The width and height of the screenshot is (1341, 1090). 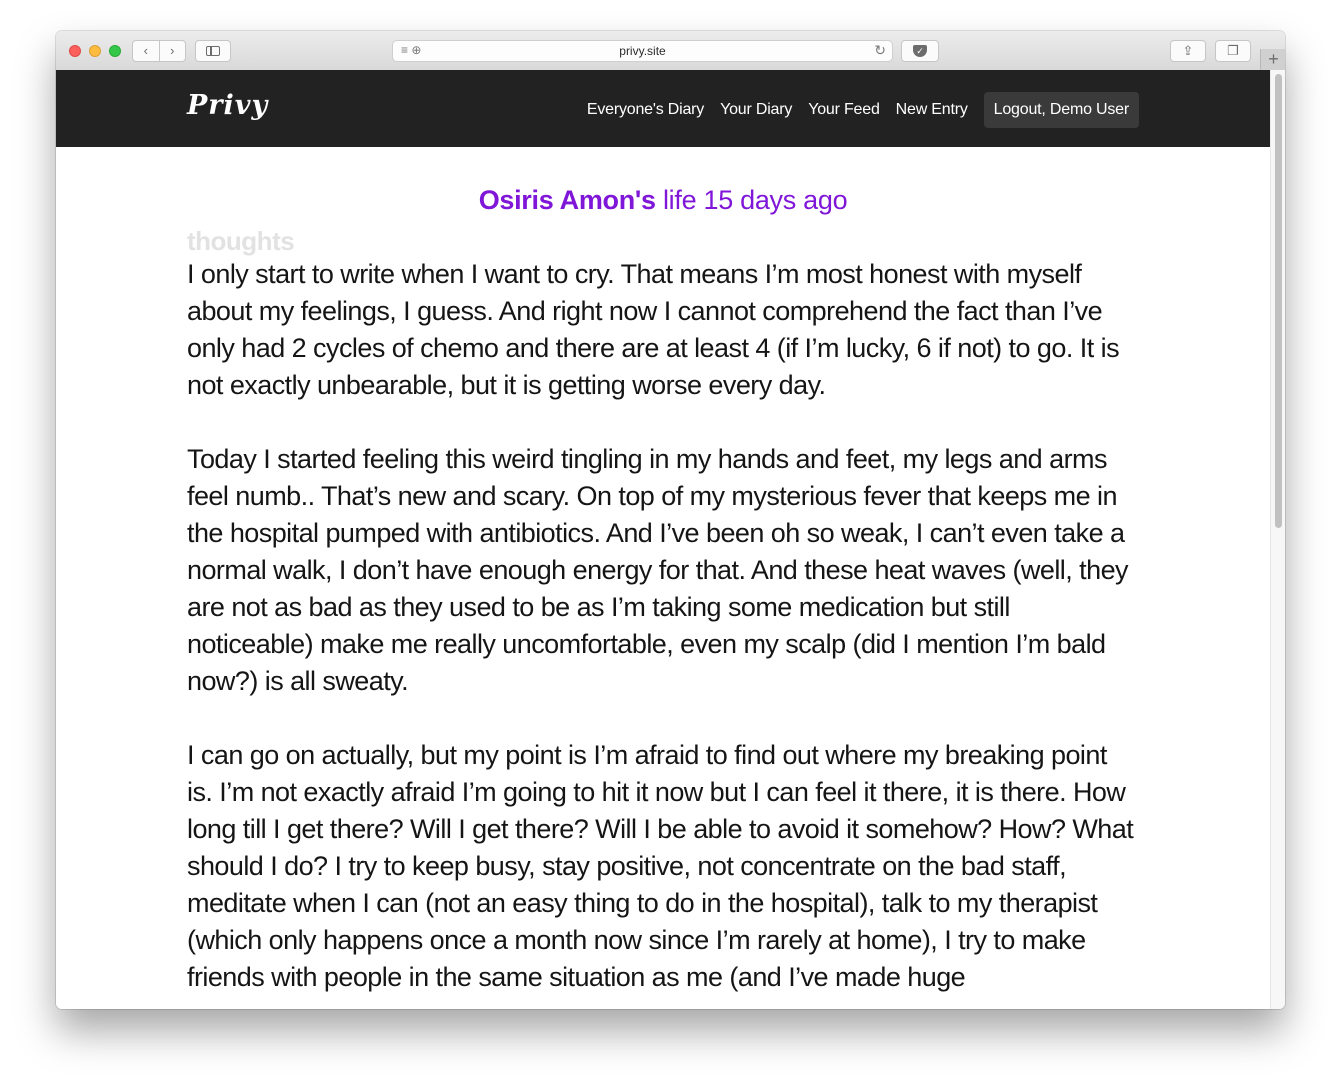 I want to click on reload-icon: ↻, so click(x=880, y=50).